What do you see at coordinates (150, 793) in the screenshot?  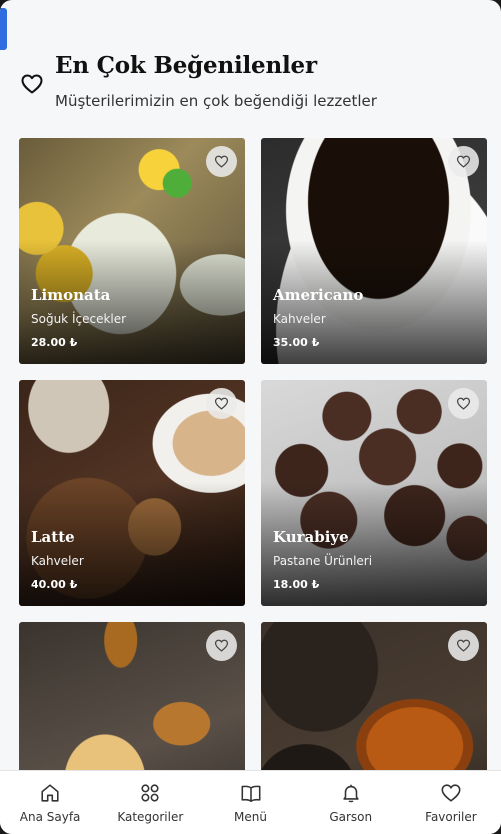 I see `grid-icon` at bounding box center [150, 793].